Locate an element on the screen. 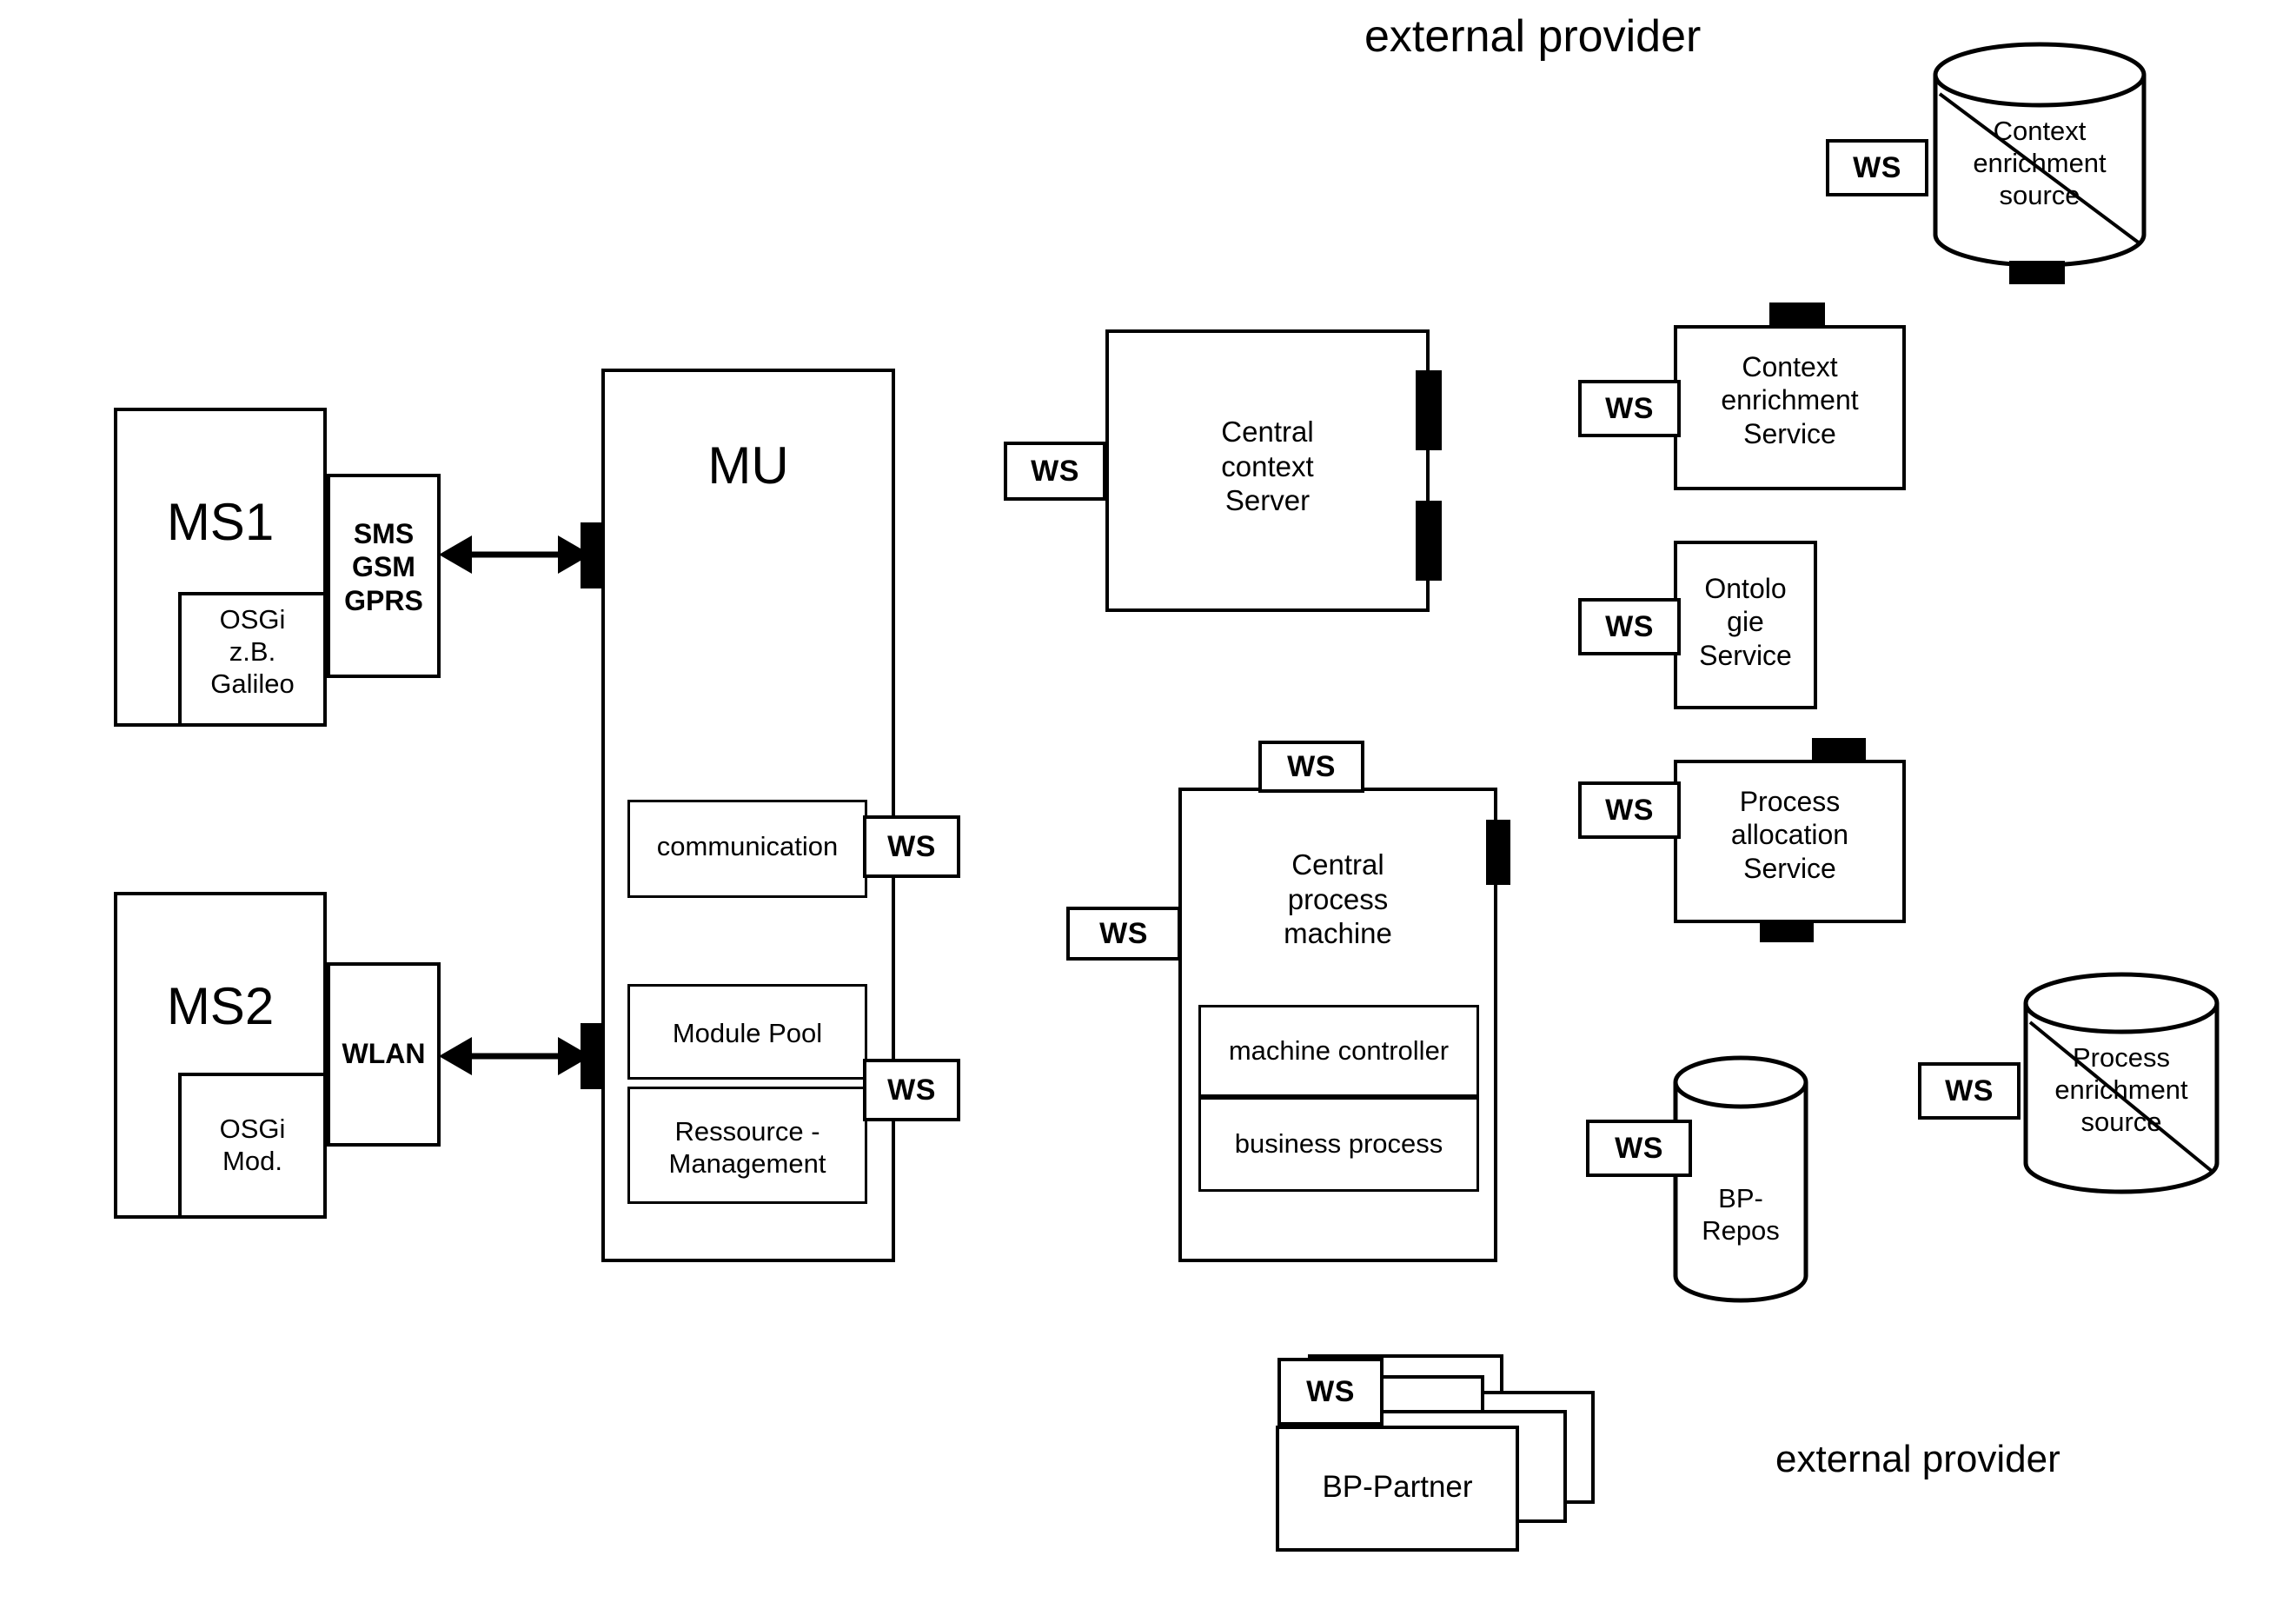  cpm-component-business-process is located at coordinates (1338, 1144).